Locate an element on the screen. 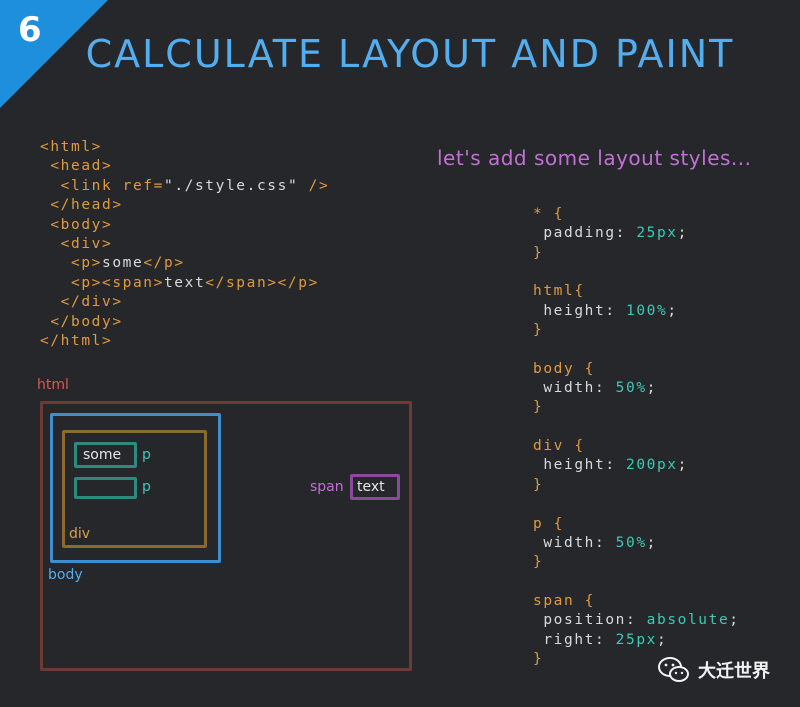 This screenshot has height=707, width=800. html-code-line: </head> is located at coordinates (184, 205).